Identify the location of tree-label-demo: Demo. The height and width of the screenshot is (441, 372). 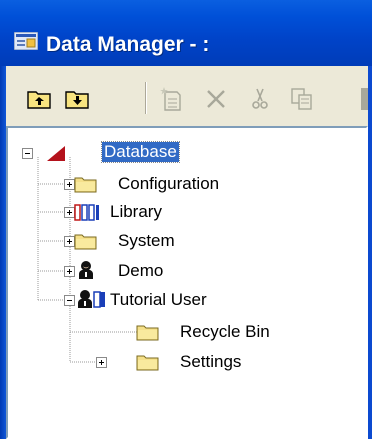
(140, 271).